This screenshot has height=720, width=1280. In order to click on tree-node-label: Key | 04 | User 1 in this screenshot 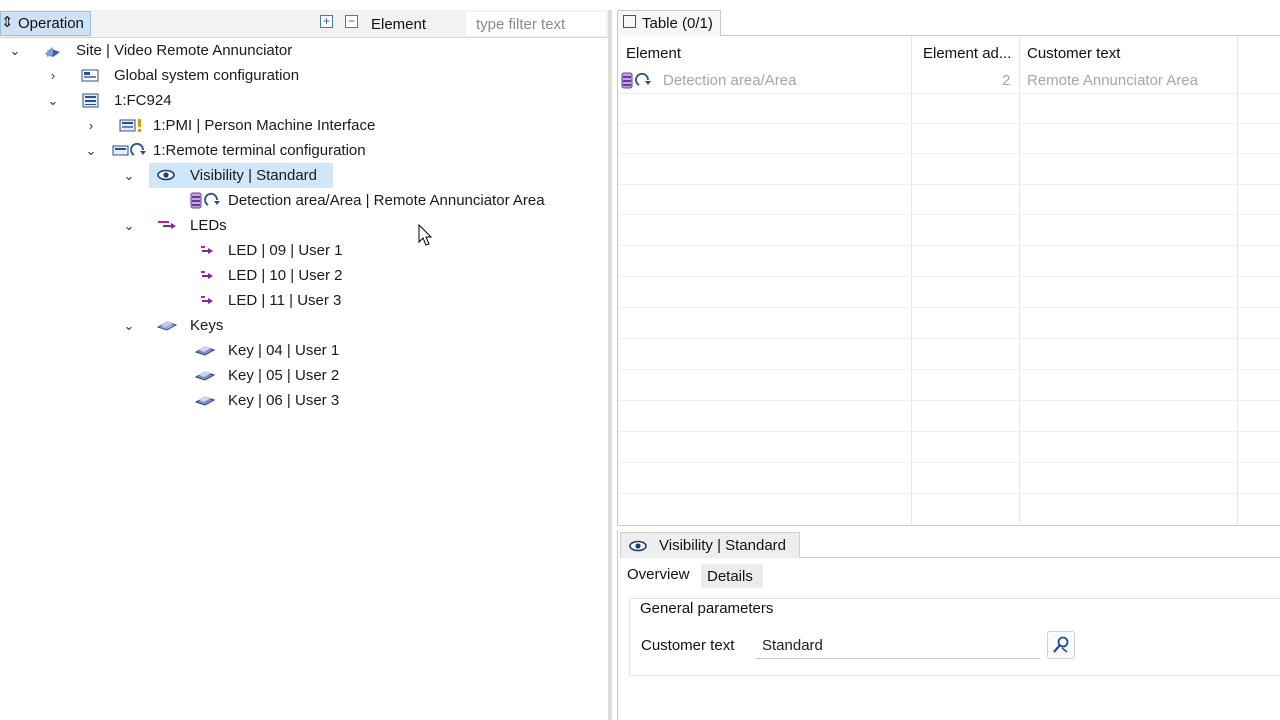, I will do `click(284, 350)`.